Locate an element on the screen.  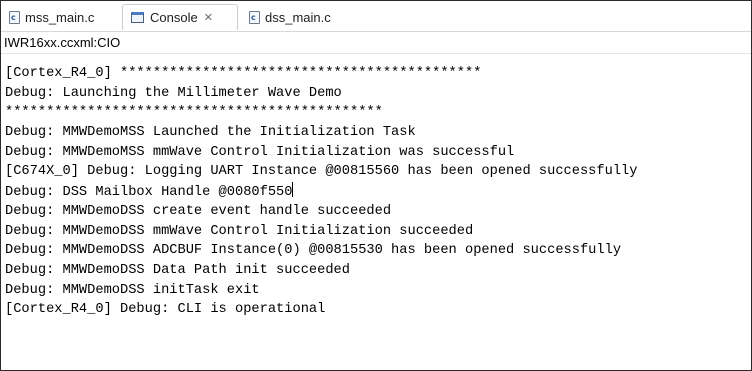
tab-label: mss_main.c is located at coordinates (60, 17).